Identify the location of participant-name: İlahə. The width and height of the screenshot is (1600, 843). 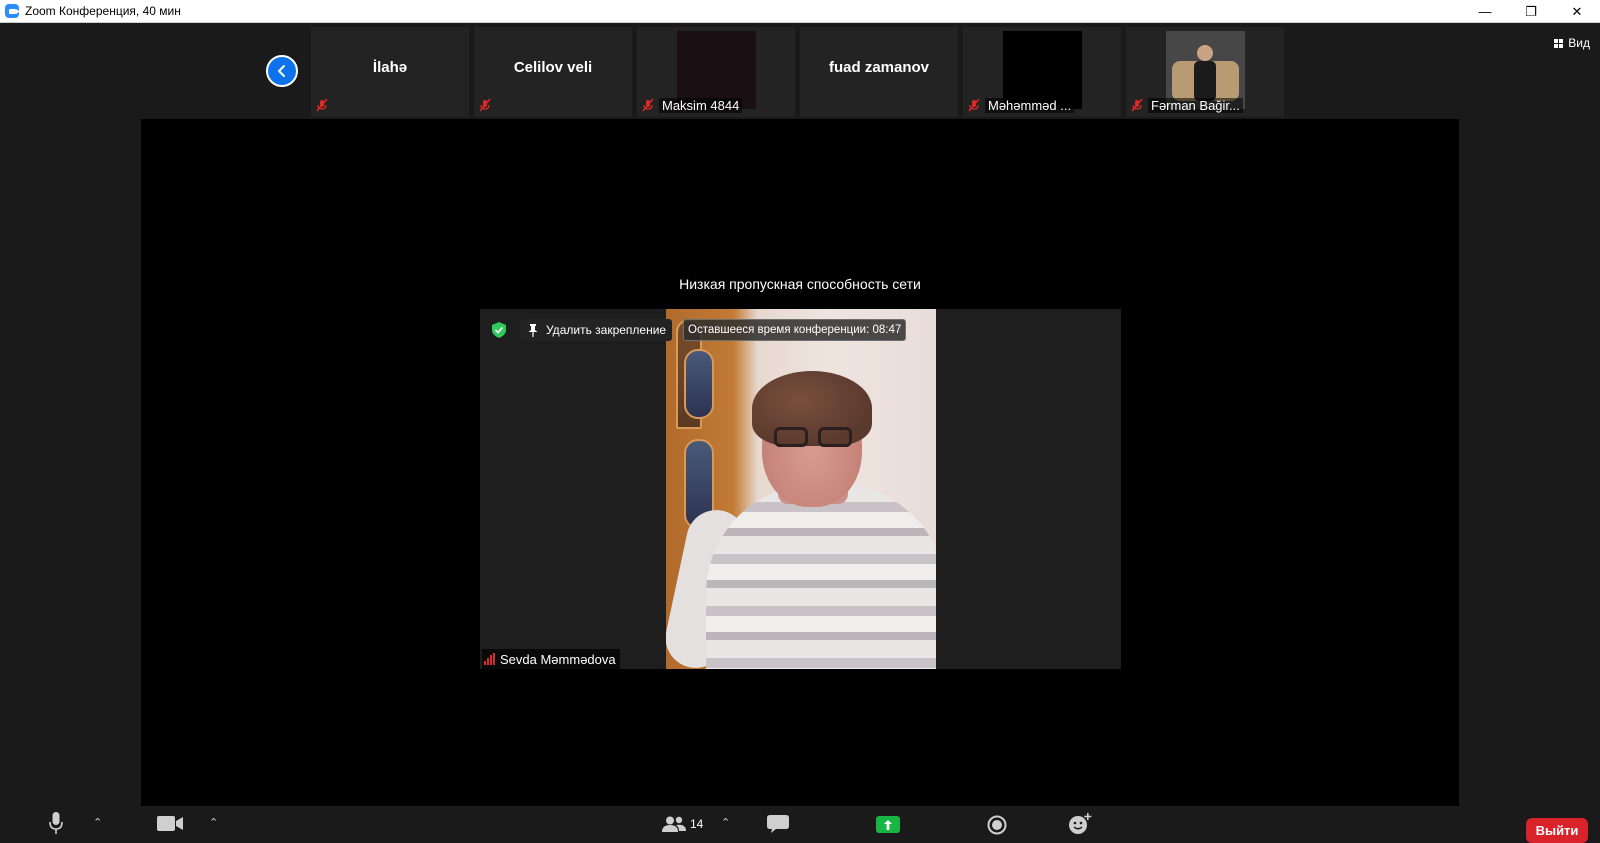
(390, 67).